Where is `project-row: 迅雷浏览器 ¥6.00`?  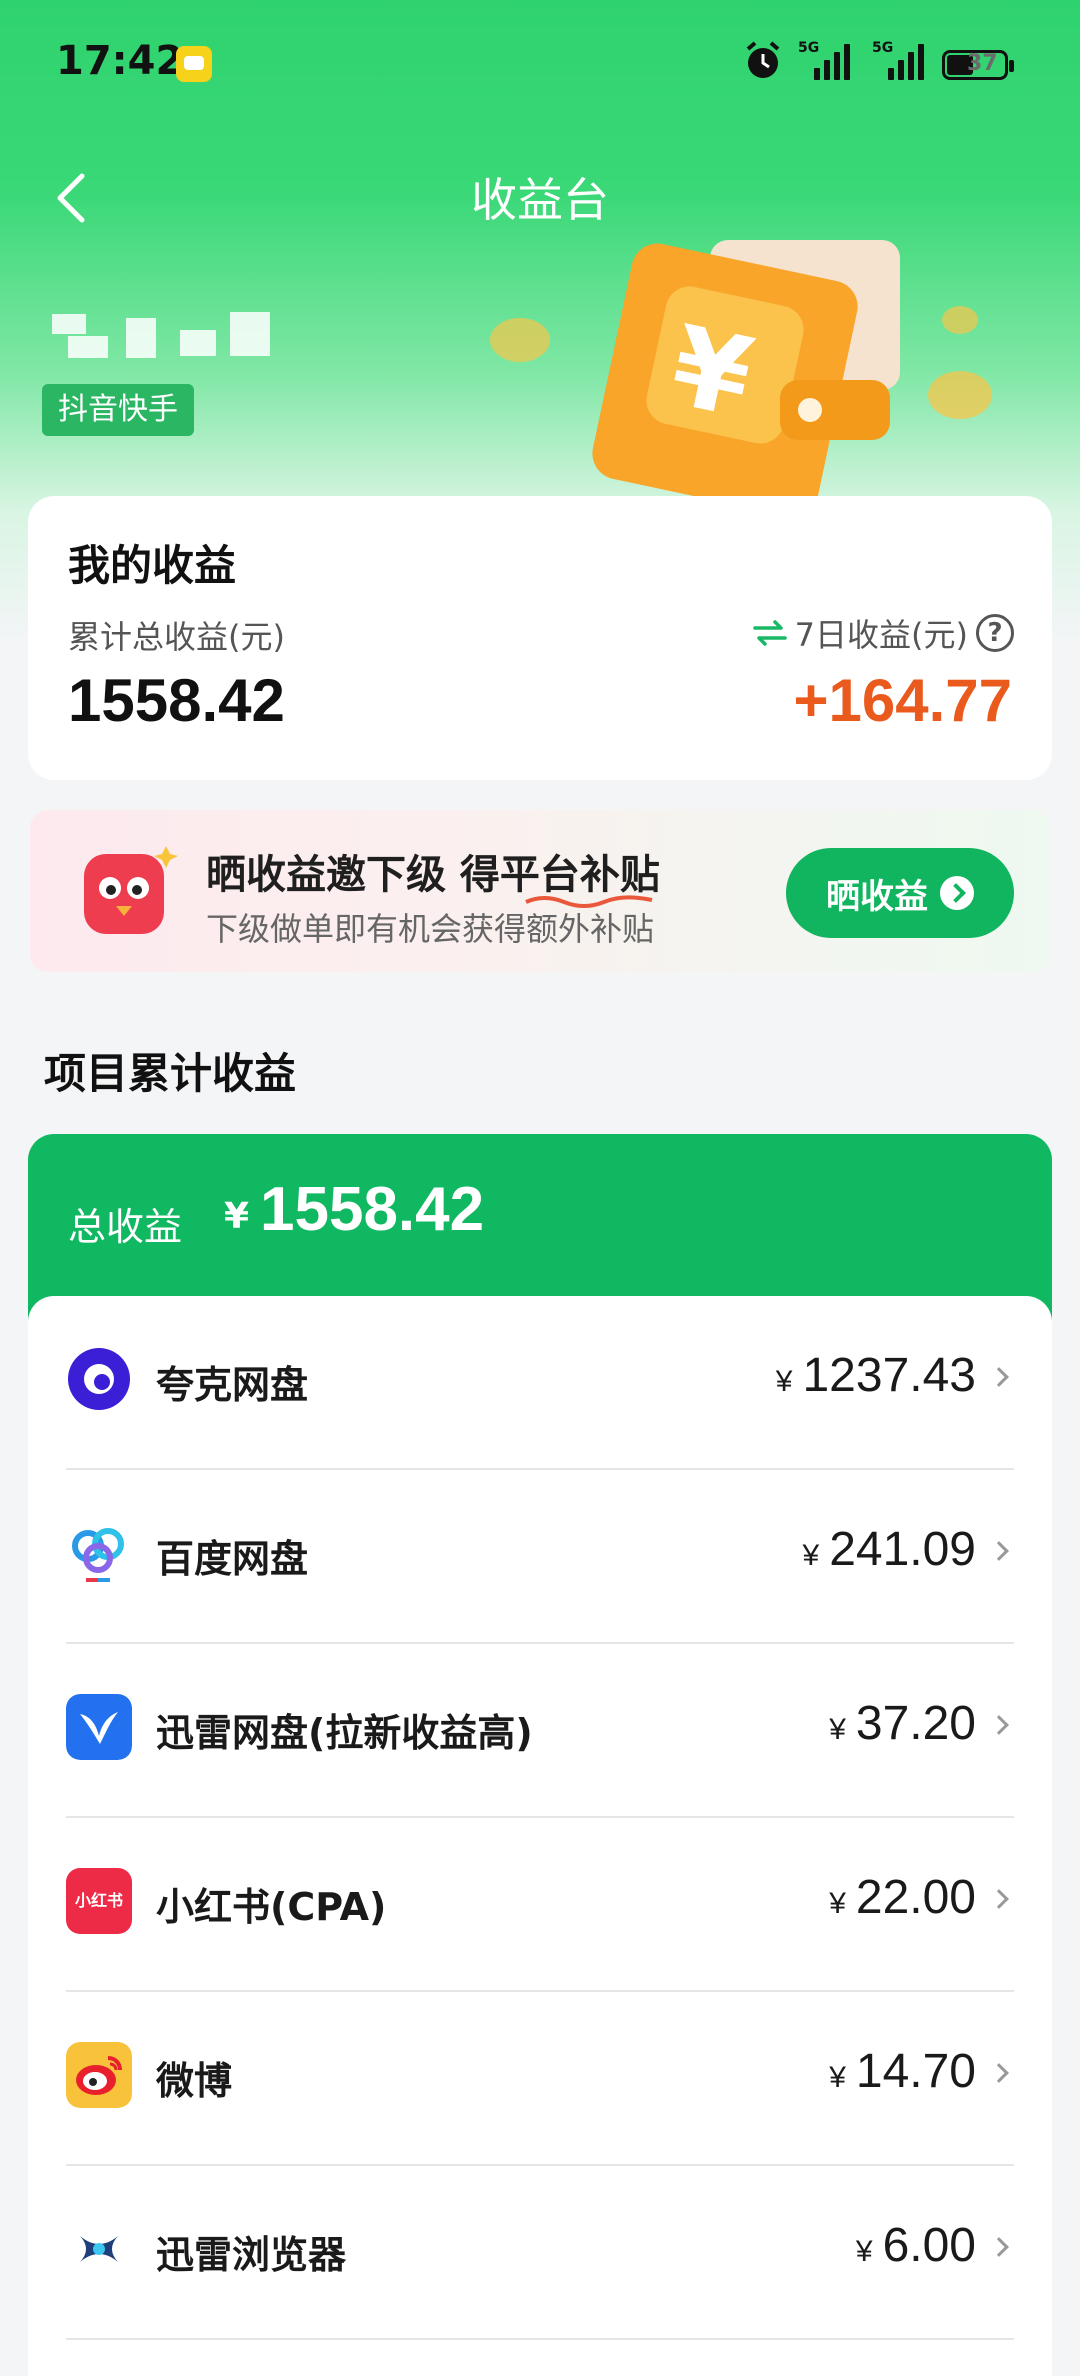
project-row: 迅雷浏览器 ¥6.00 is located at coordinates (540, 2253).